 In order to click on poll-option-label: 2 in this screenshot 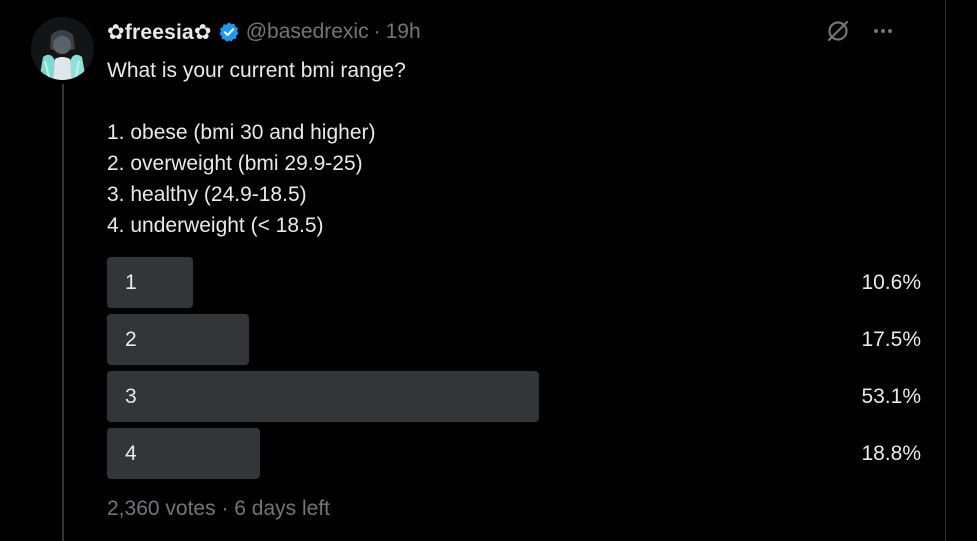, I will do `click(131, 339)`.